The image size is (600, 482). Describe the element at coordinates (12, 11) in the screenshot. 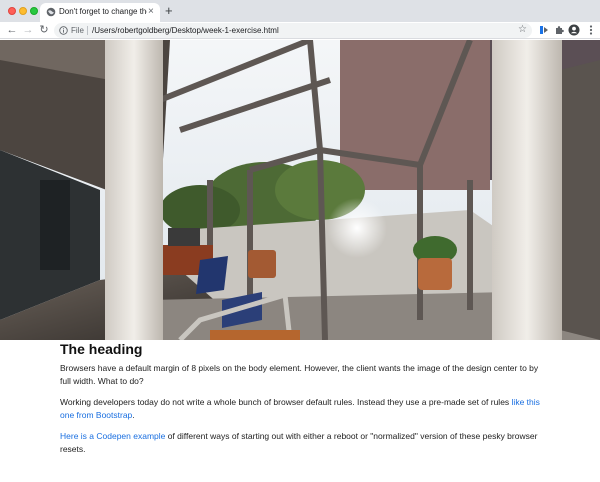

I see `close-window-button` at that location.